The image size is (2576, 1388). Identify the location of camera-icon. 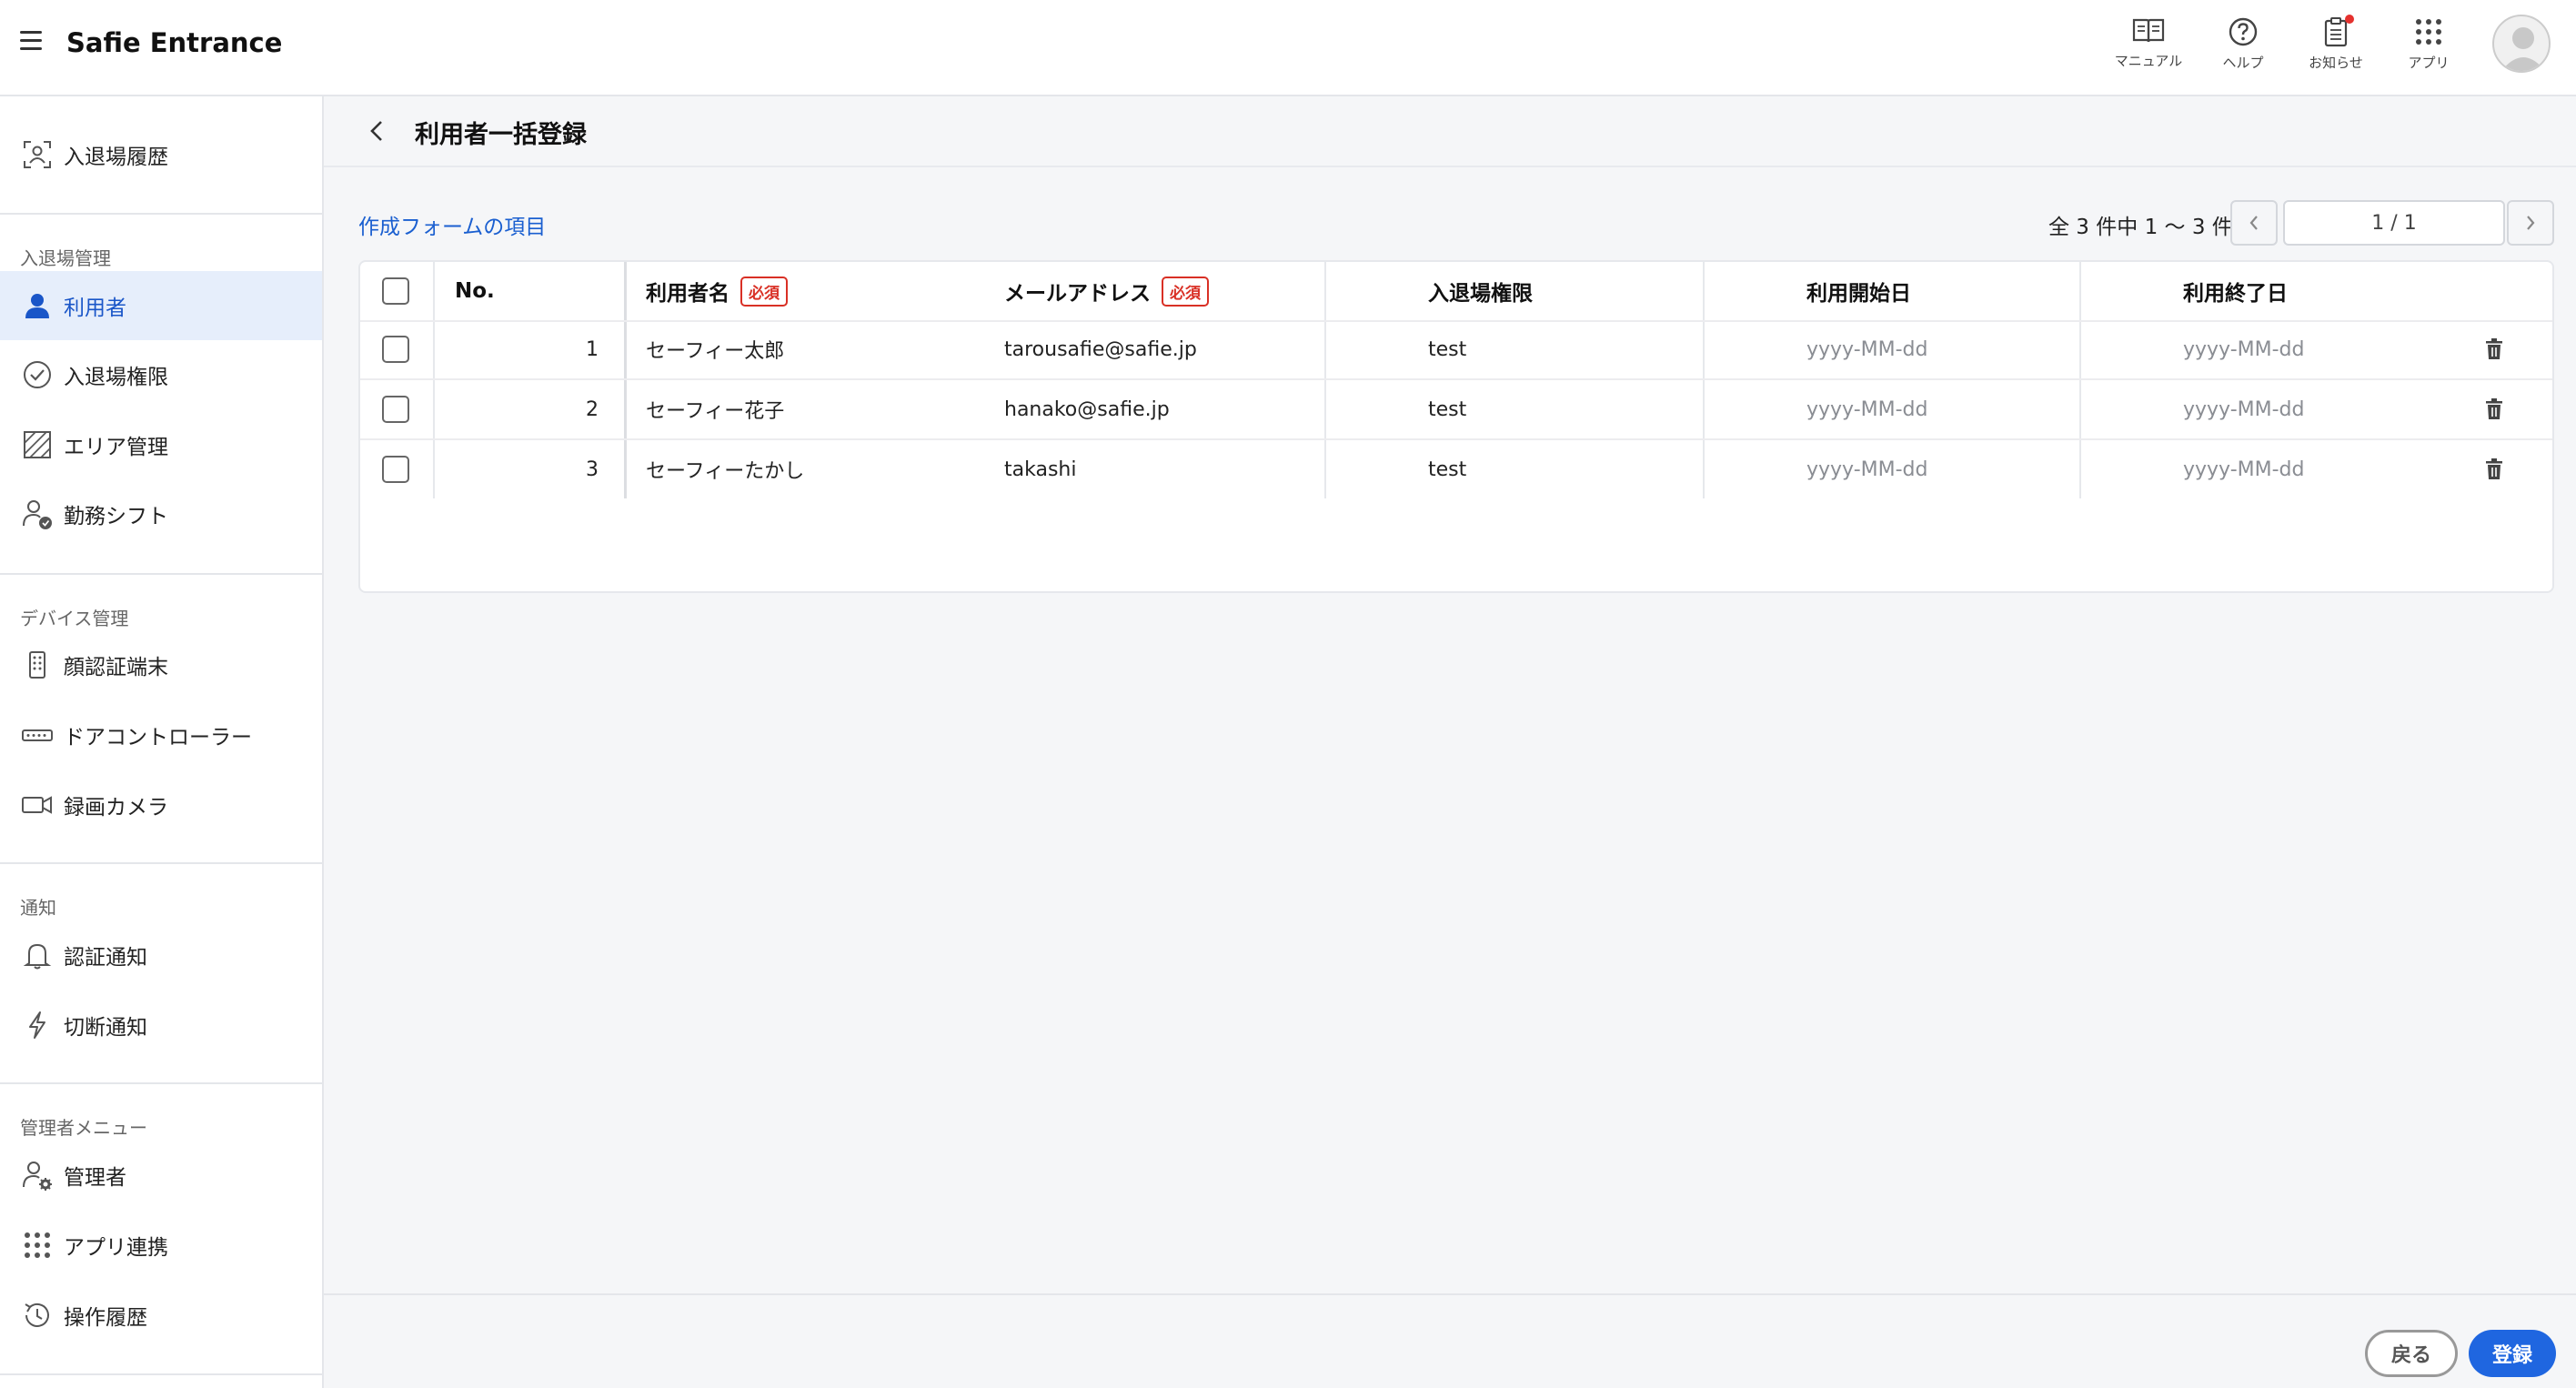
(37, 805).